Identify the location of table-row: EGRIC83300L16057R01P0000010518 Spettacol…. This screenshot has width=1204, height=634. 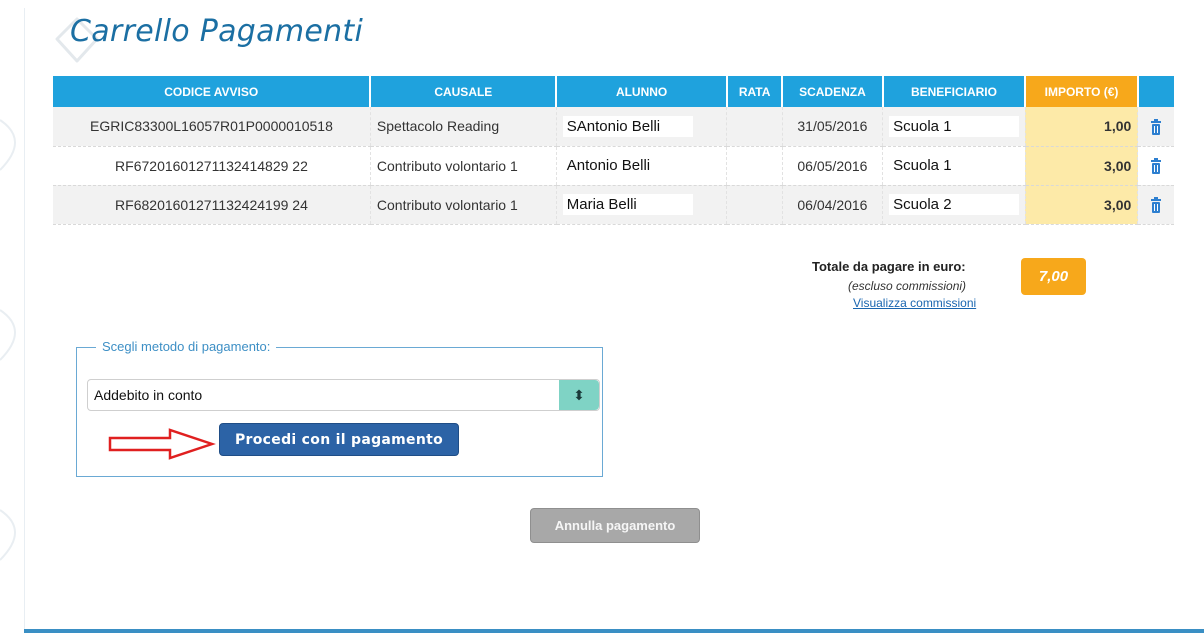
(613, 127).